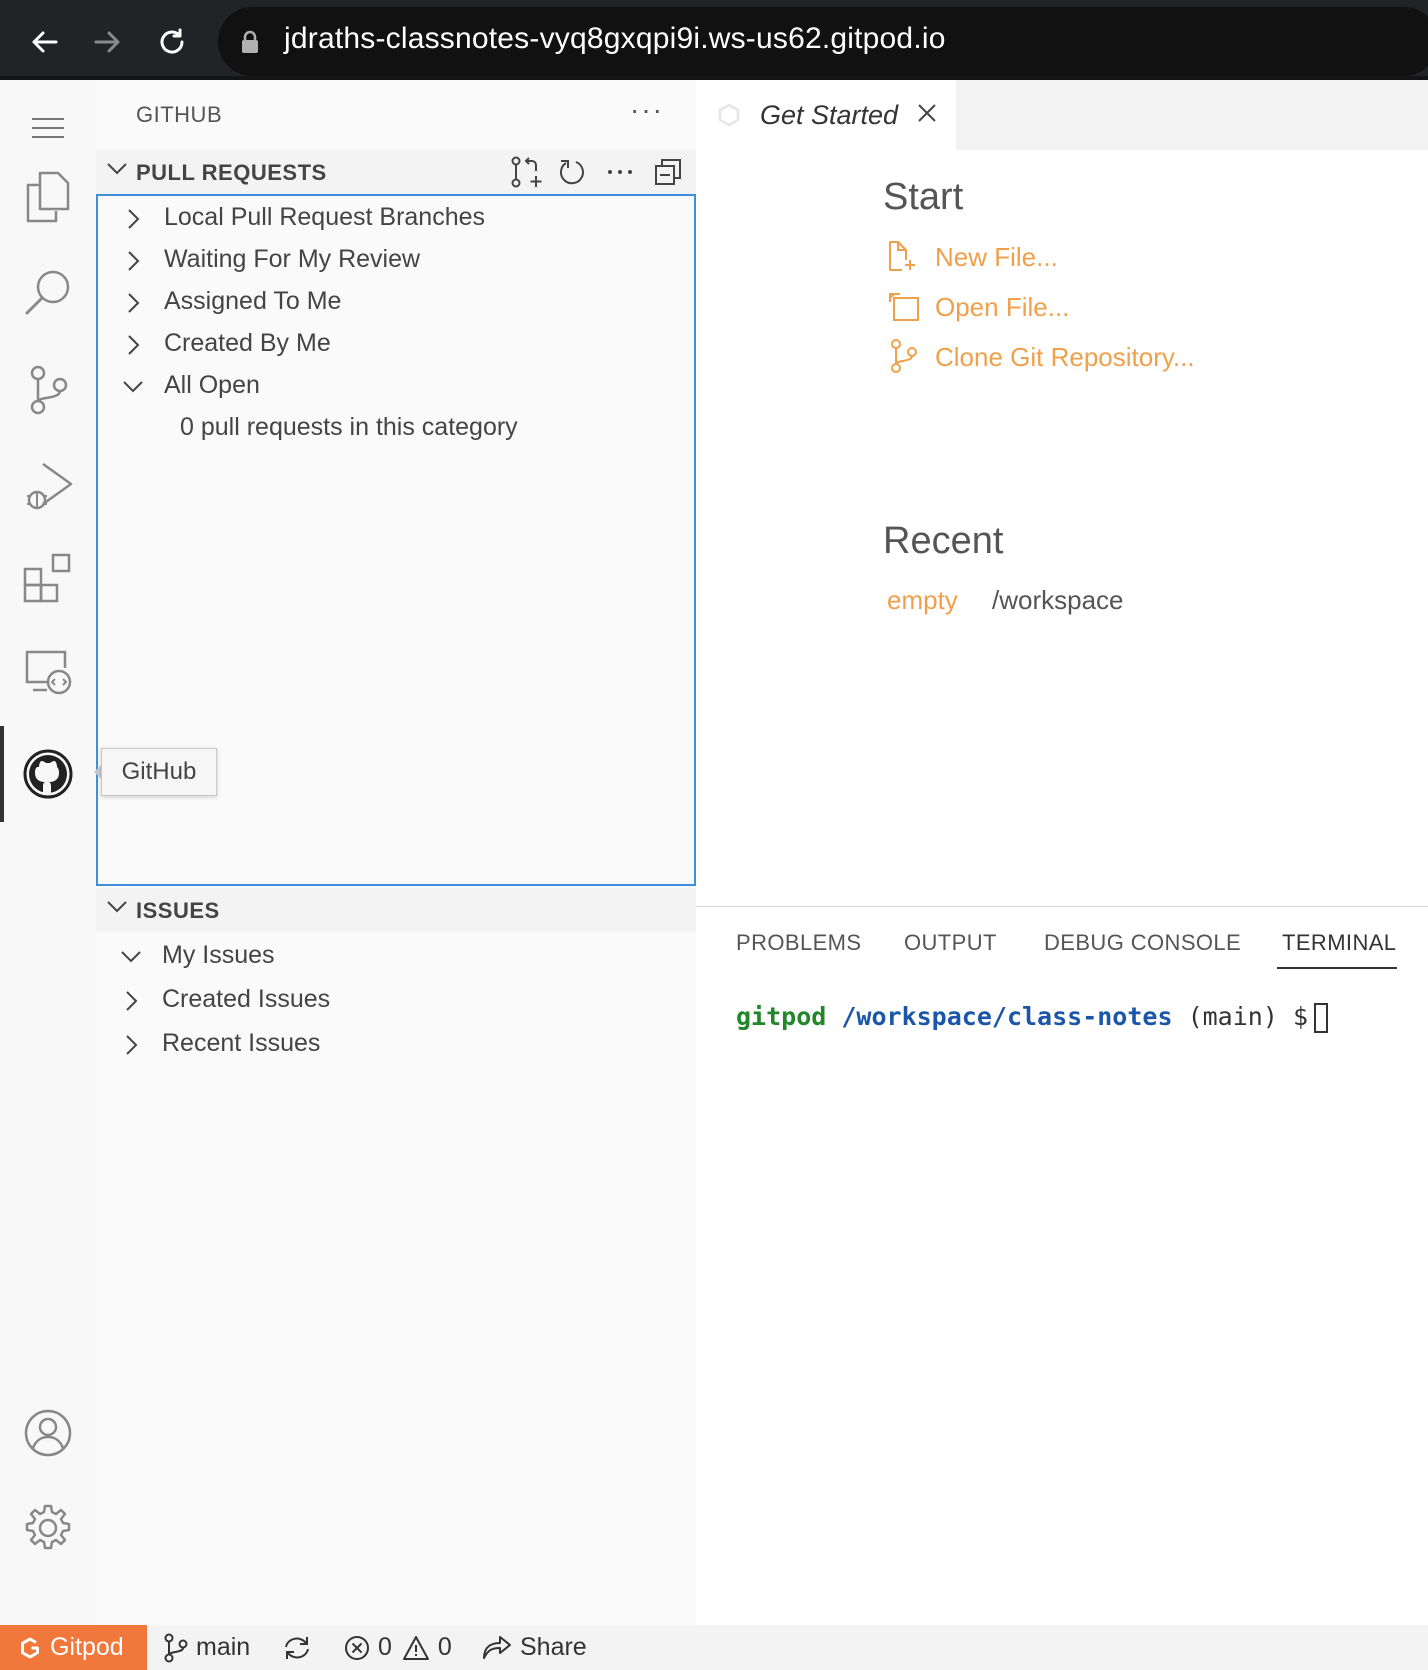 The height and width of the screenshot is (1670, 1428). Describe the element at coordinates (73, 1647) in the screenshot. I see `gitpod-button: Gitpod` at that location.